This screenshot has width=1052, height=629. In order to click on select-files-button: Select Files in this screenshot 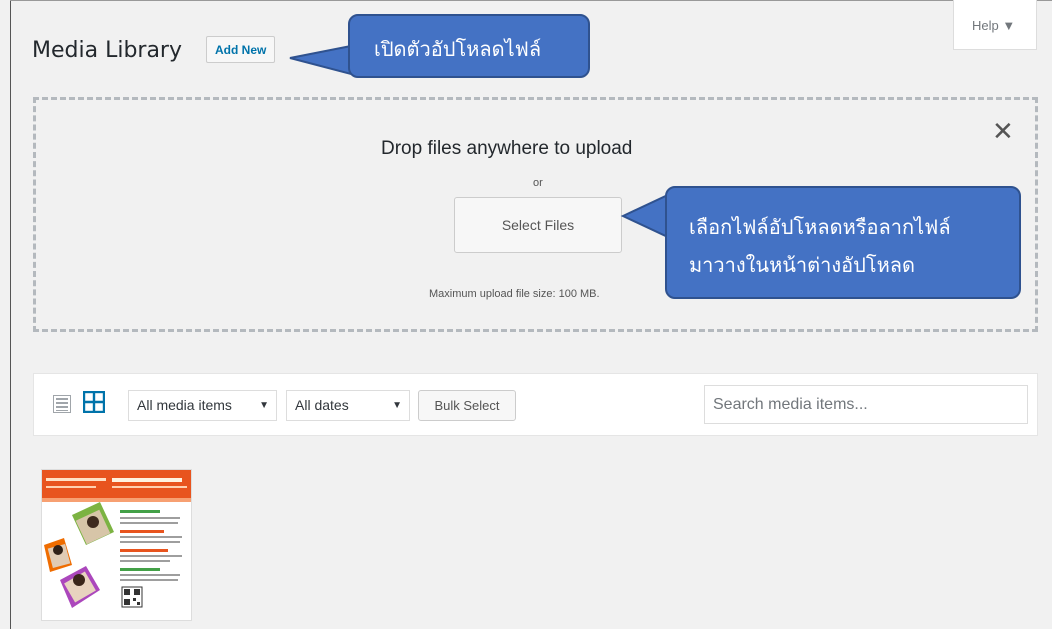, I will do `click(538, 225)`.